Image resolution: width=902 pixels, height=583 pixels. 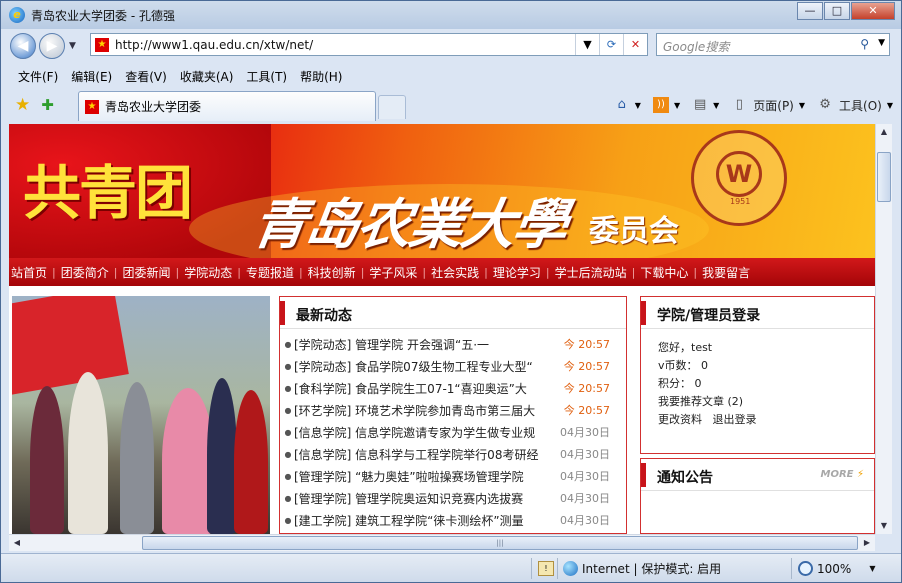 What do you see at coordinates (716, 105) in the screenshot?
I see `print-dropdown-icon: ▼` at bounding box center [716, 105].